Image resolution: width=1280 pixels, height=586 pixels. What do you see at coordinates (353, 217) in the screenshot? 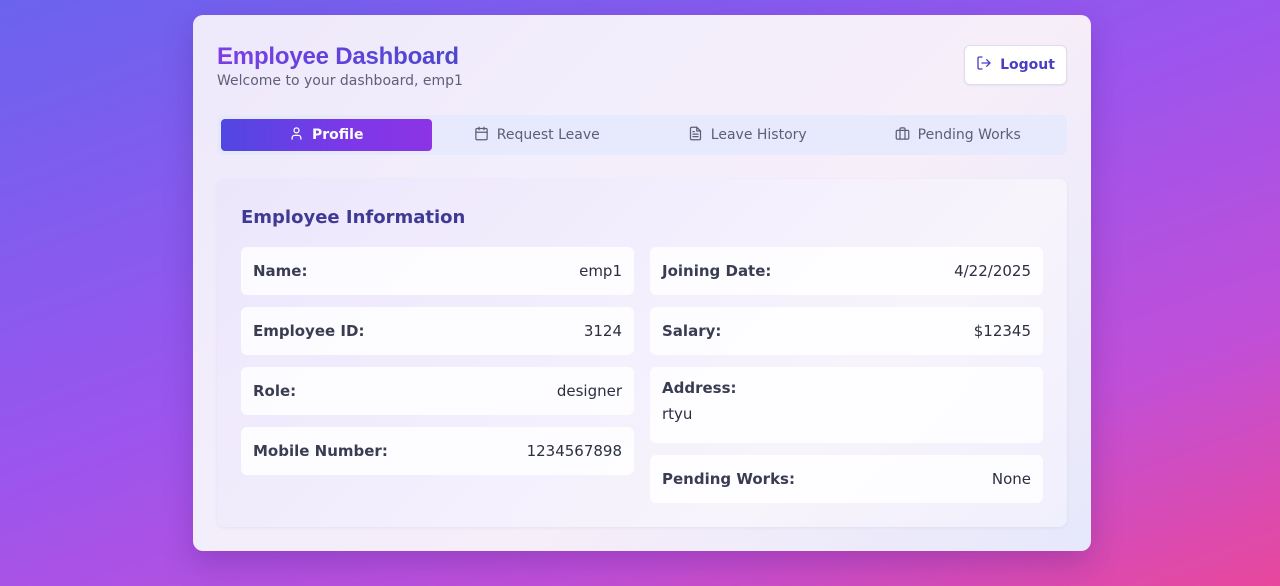
I see `section-title: Employee Information` at bounding box center [353, 217].